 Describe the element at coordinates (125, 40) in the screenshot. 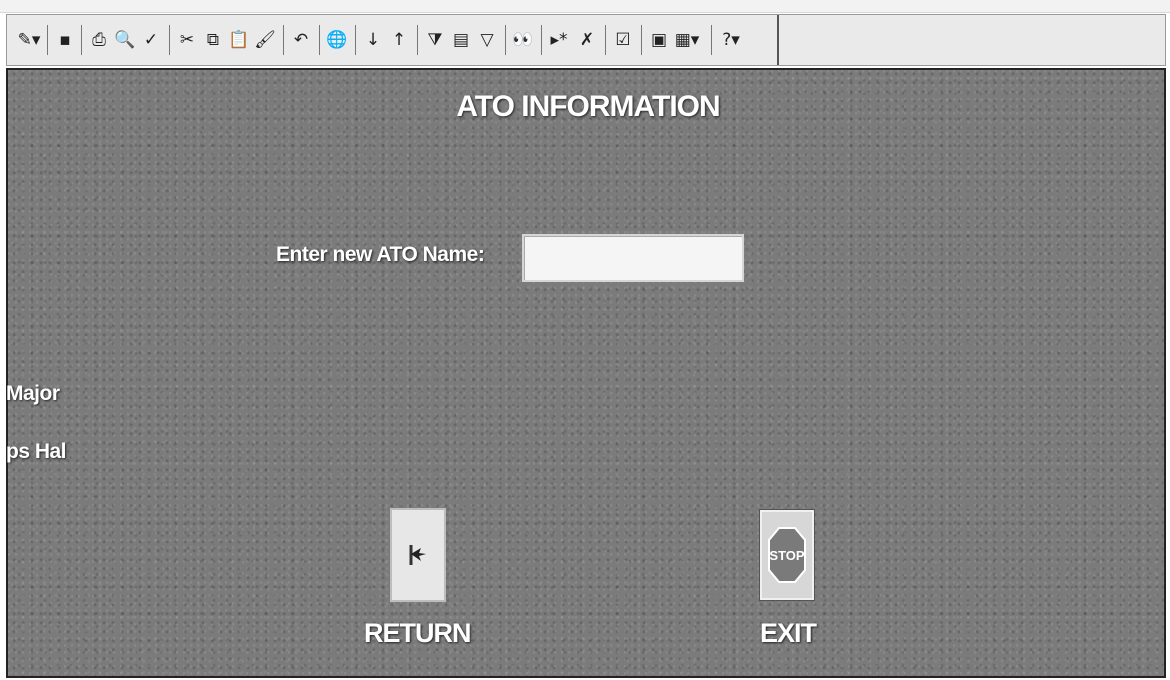

I see `print-preview-icon: 🔍` at that location.